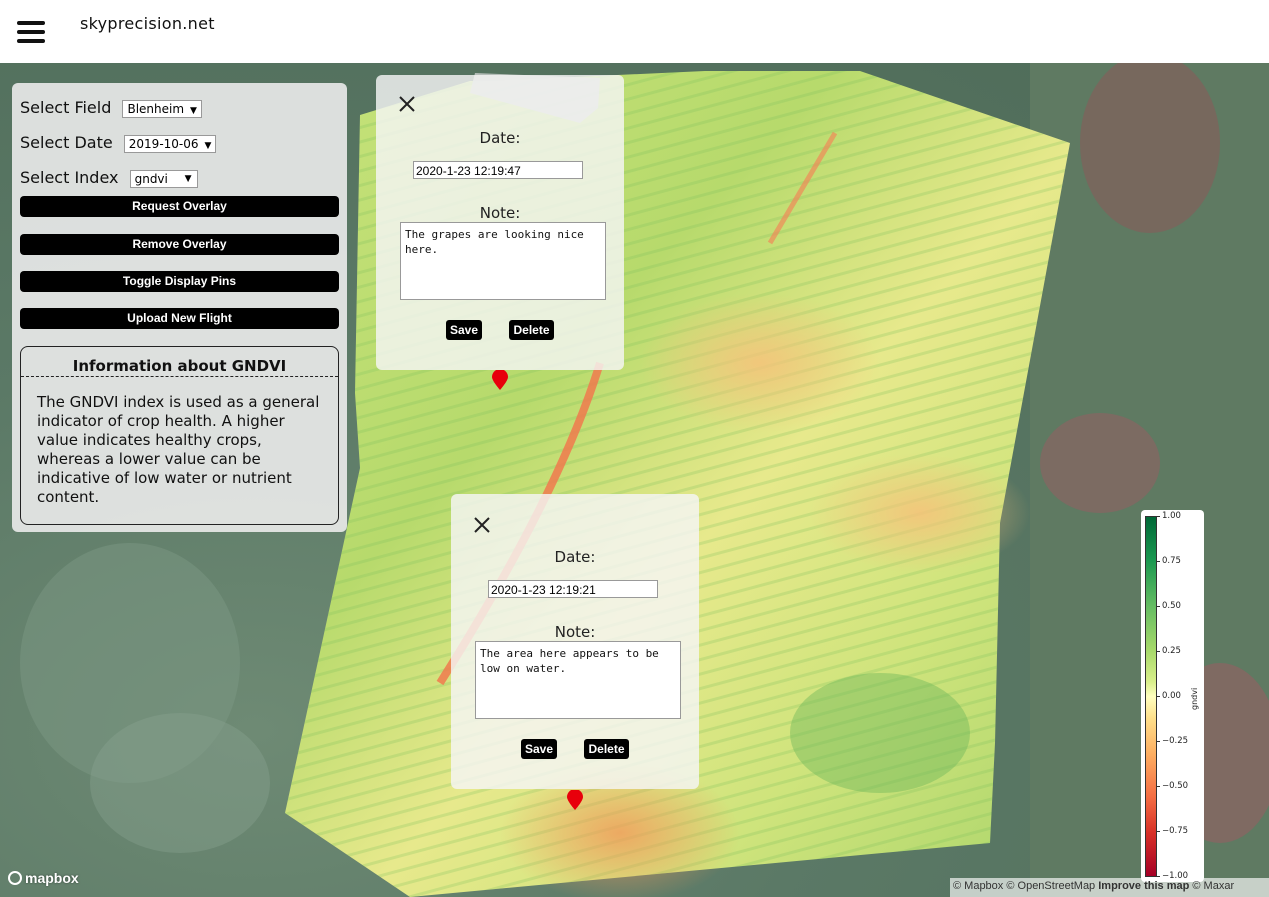 The width and height of the screenshot is (1269, 897). I want to click on colorbar-gradient, so click(1151, 696).